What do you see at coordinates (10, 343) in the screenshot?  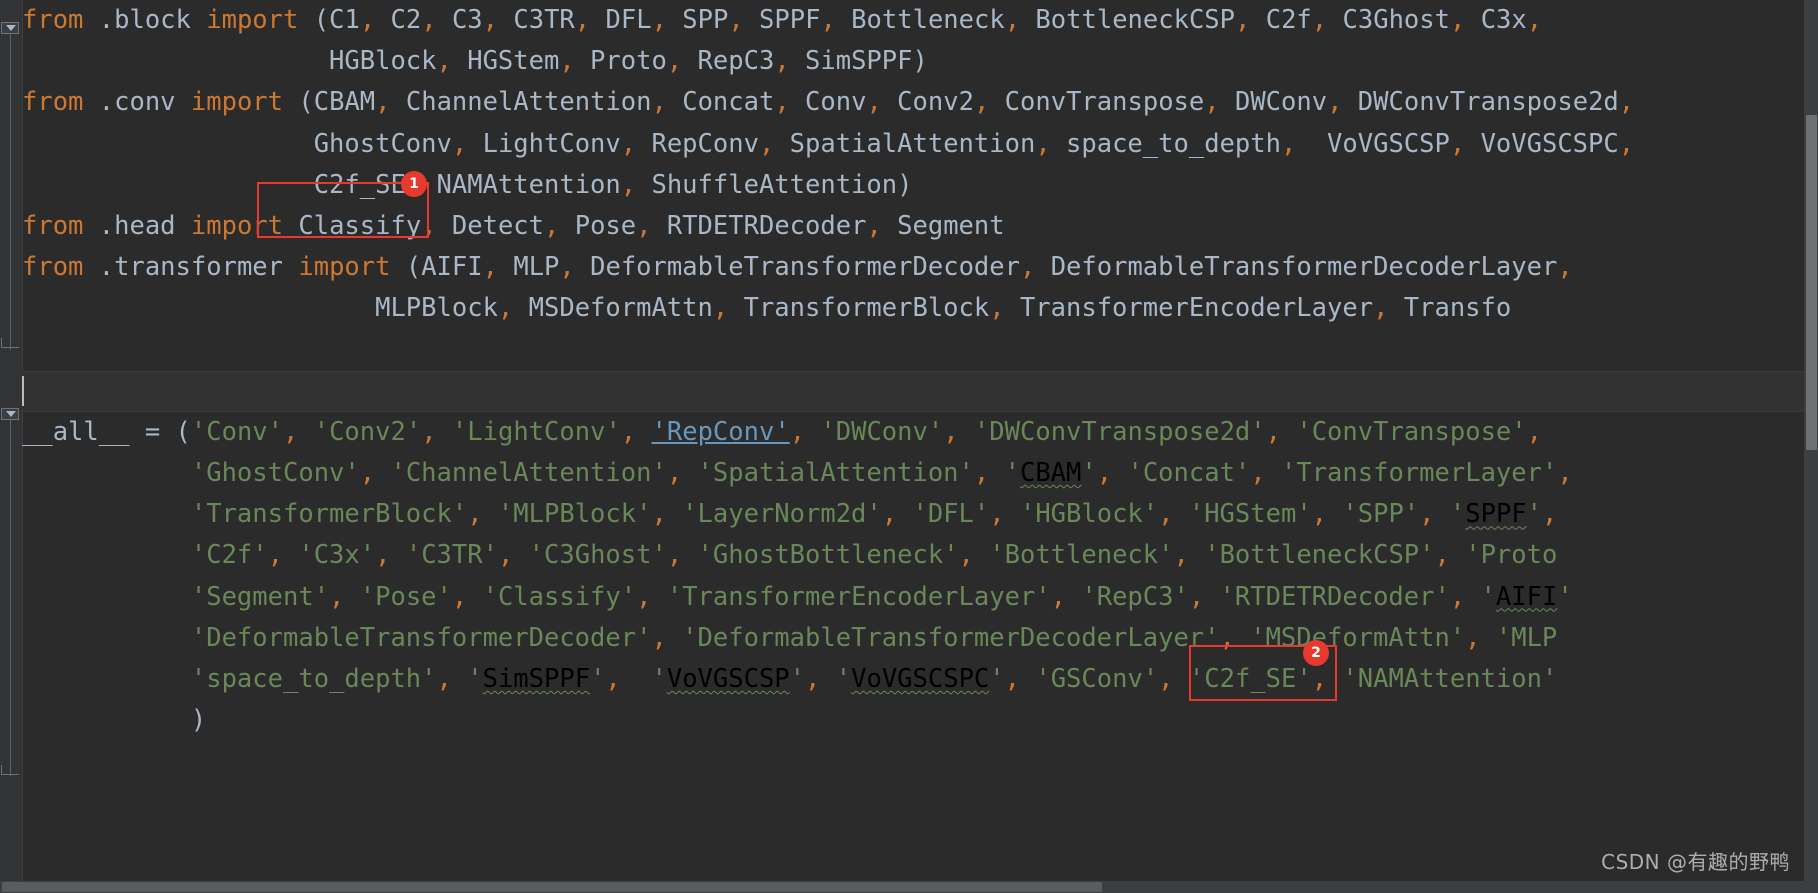 I see `fold-region-end-icon-top` at bounding box center [10, 343].